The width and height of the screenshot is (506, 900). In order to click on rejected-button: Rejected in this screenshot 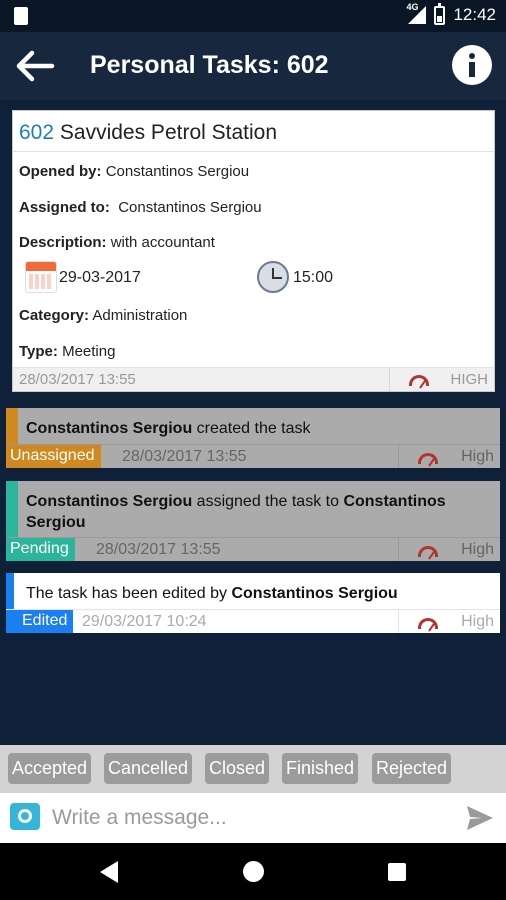, I will do `click(412, 768)`.